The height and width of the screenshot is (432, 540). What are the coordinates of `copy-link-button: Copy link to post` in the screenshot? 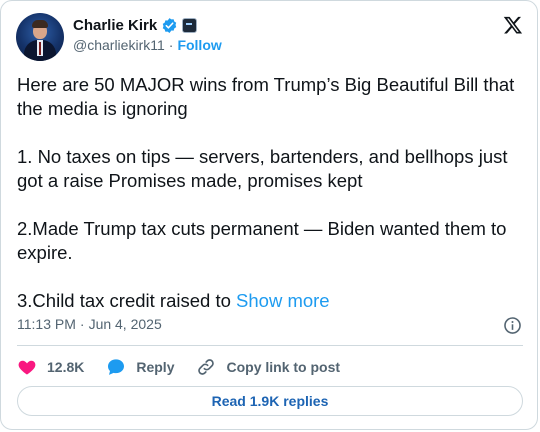 It's located at (268, 367).